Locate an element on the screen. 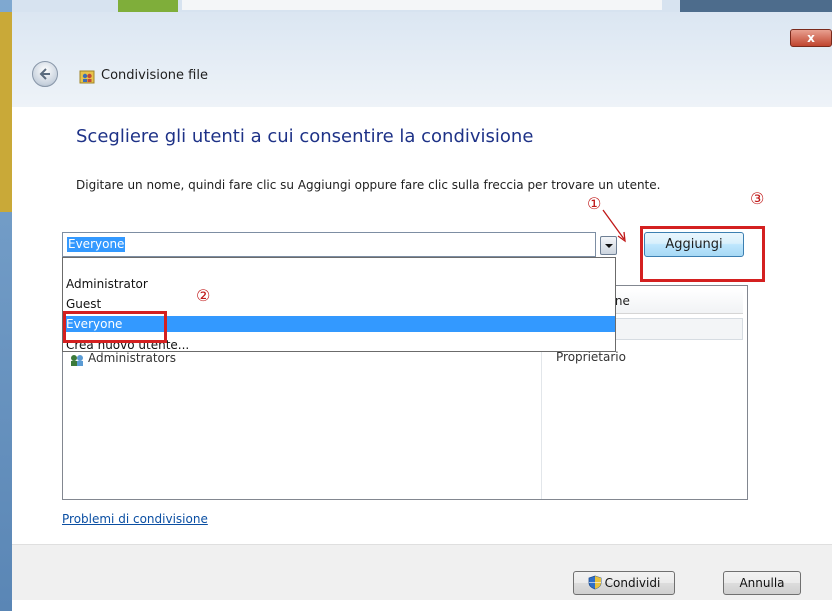 The image size is (832, 611). group-icon is located at coordinates (77, 360).